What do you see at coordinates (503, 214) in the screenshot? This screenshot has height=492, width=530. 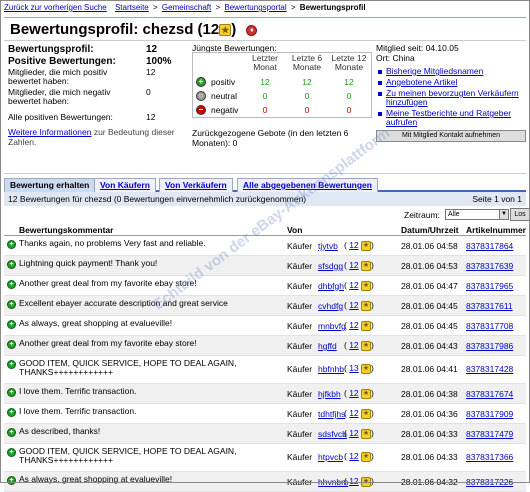 I see `chevron-down-icon: ▼` at bounding box center [503, 214].